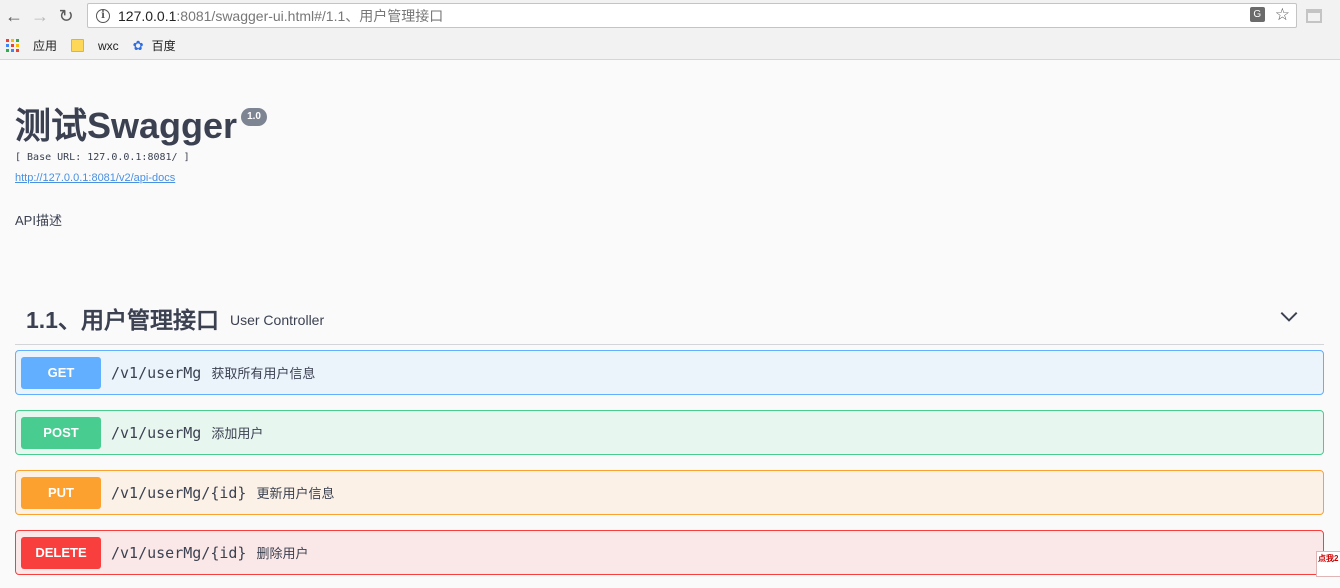  I want to click on api-description: API描述, so click(38, 220).